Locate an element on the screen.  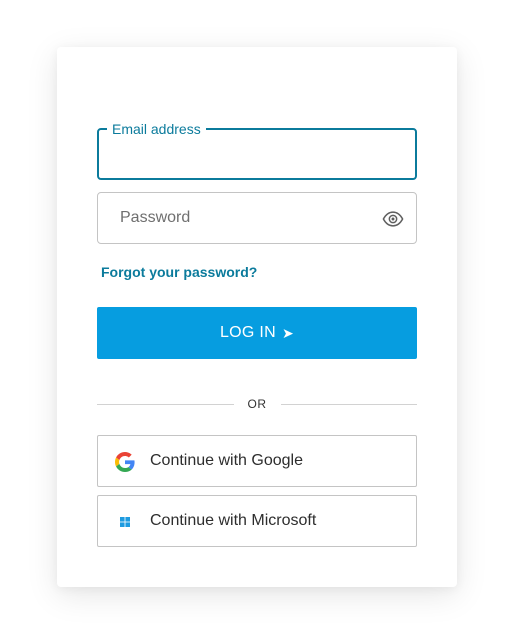
divider-line-left is located at coordinates (165, 404).